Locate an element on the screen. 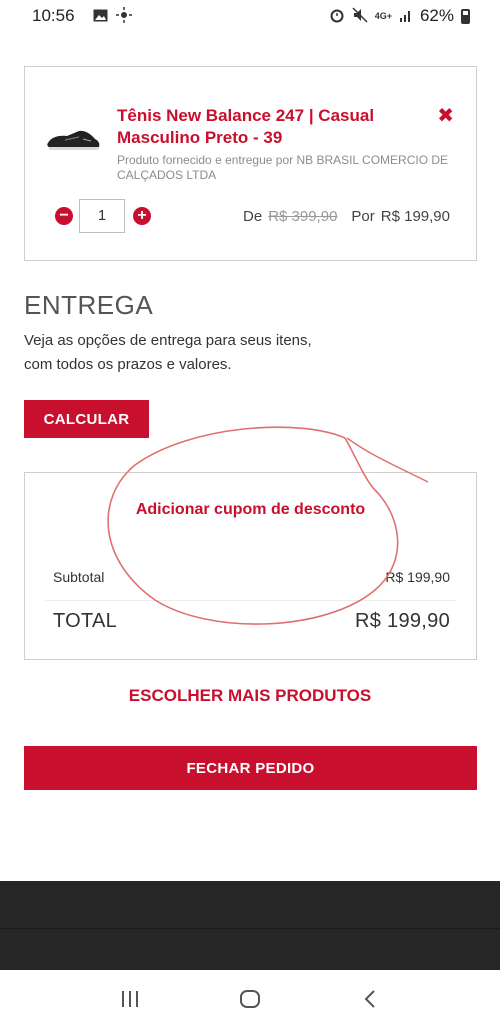  system-navigation-bar is located at coordinates (250, 999).